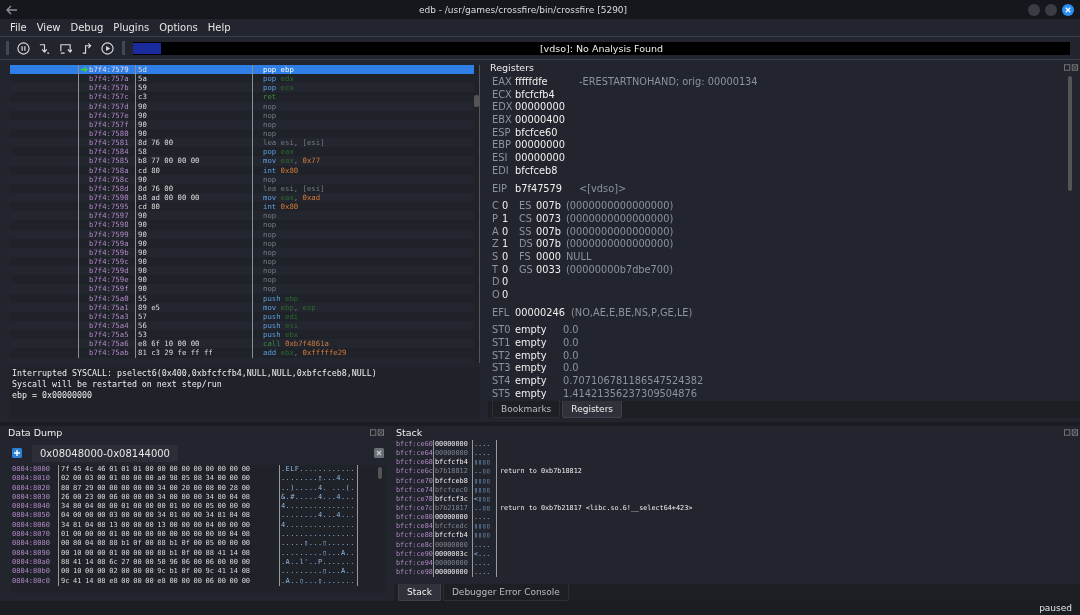 Image resolution: width=1080 pixels, height=615 pixels. I want to click on segment-name: SS, so click(526, 232).